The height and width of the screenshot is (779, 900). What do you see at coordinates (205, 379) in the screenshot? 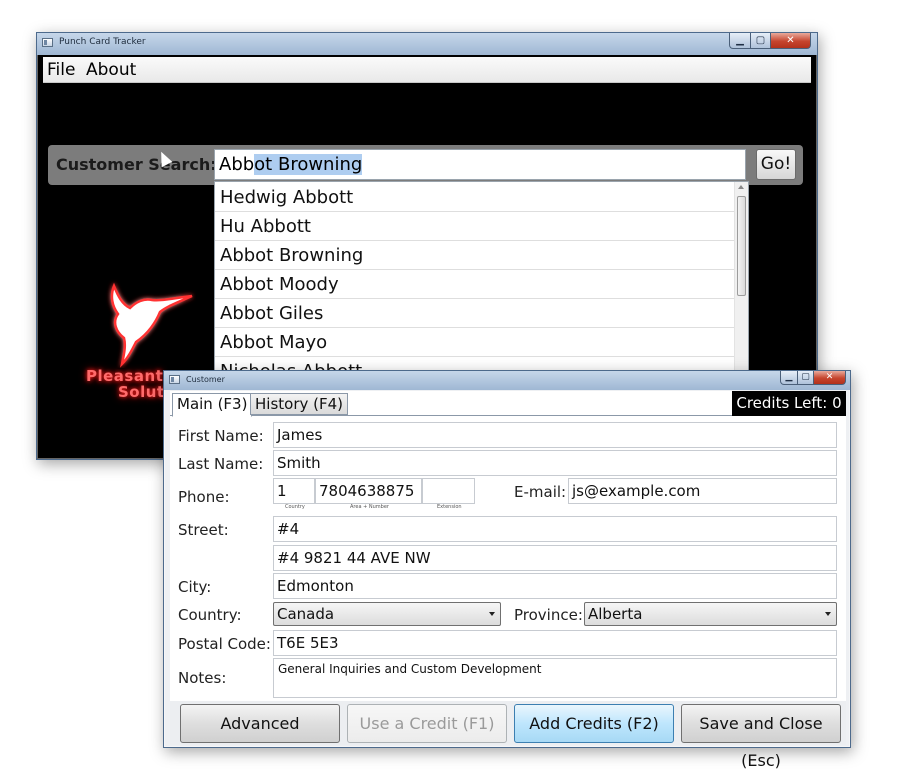
I see `customer-window-title: Customer` at bounding box center [205, 379].